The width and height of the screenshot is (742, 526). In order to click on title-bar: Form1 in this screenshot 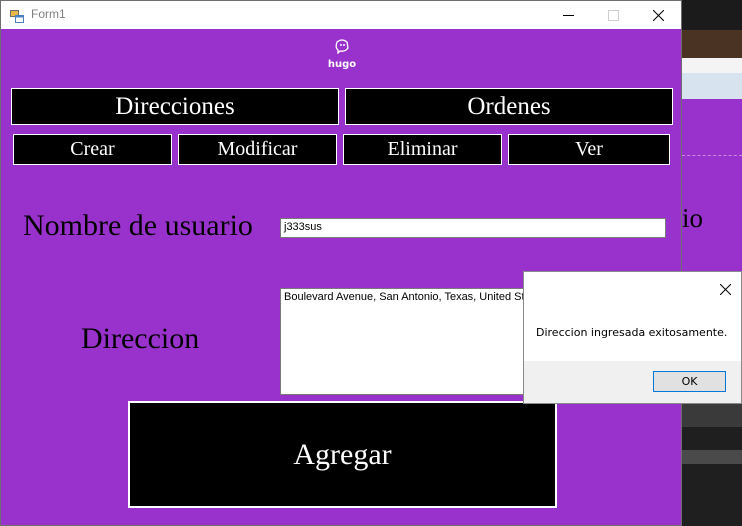, I will do `click(341, 15)`.